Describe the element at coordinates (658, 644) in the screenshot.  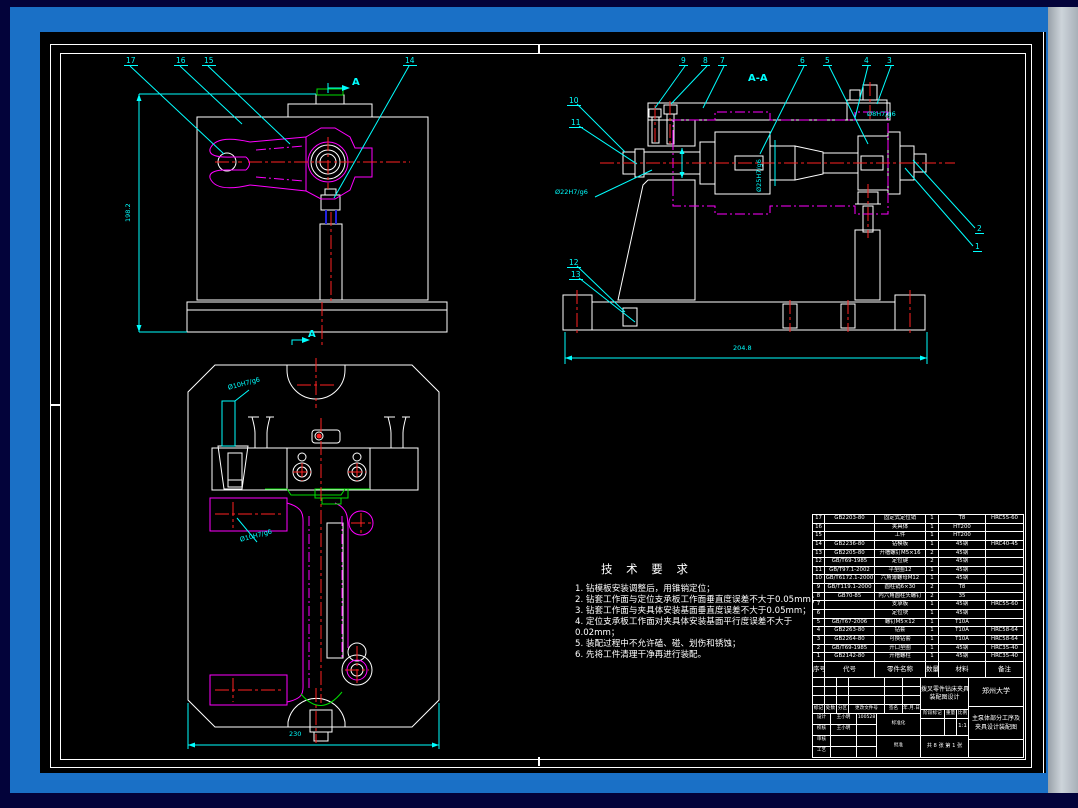
I see `tech-requirement-item: 5. 装配过程中不允许磕、碰、划伤和锈蚀；` at that location.